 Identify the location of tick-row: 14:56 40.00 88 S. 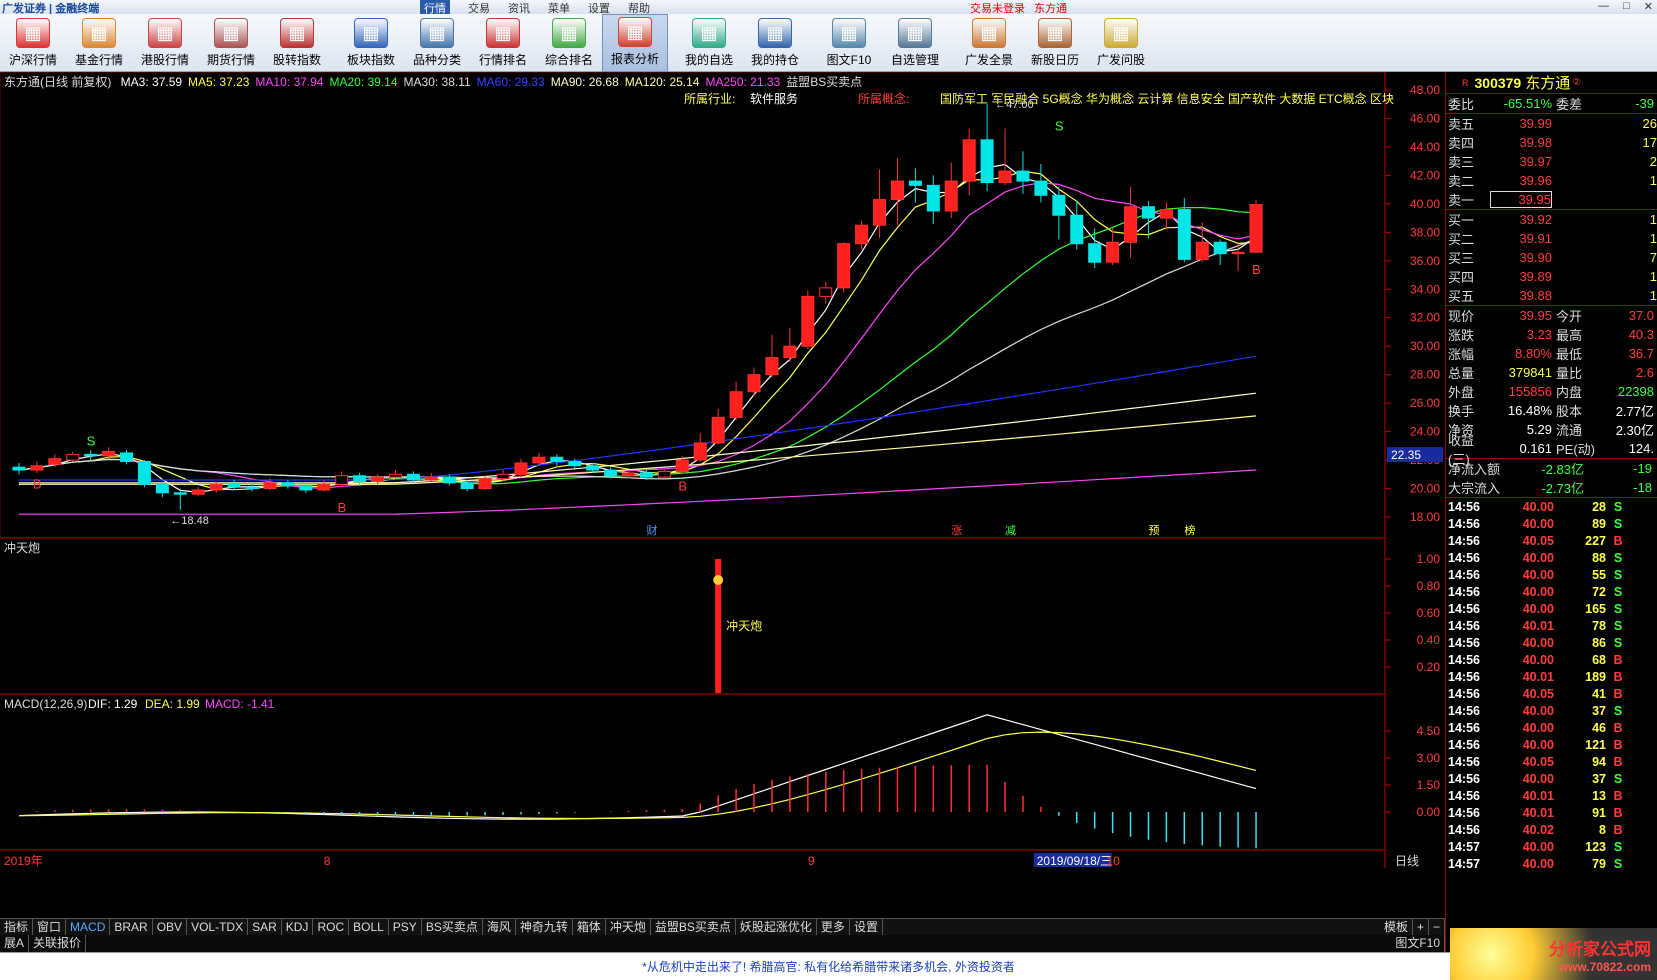
(1551, 557).